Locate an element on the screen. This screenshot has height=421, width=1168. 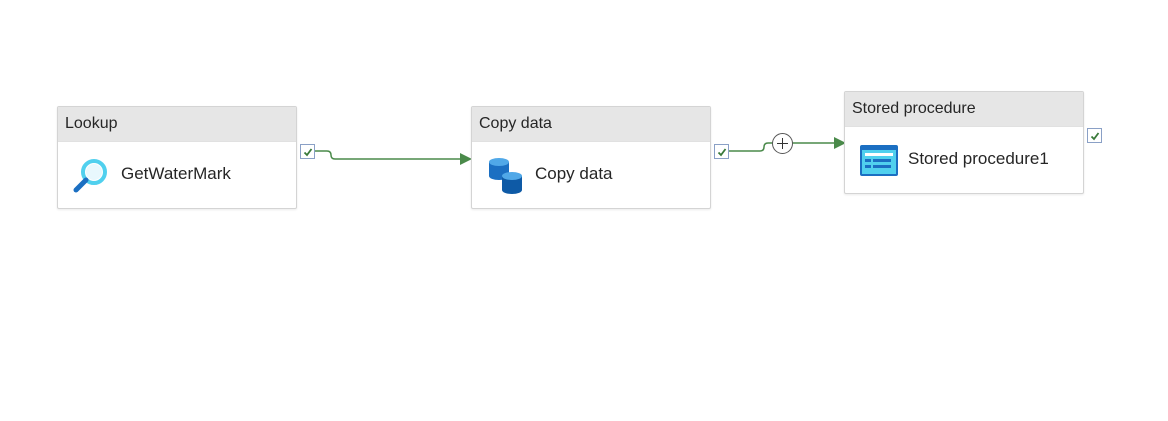
lookup-magnifier-icon is located at coordinates (92, 176).